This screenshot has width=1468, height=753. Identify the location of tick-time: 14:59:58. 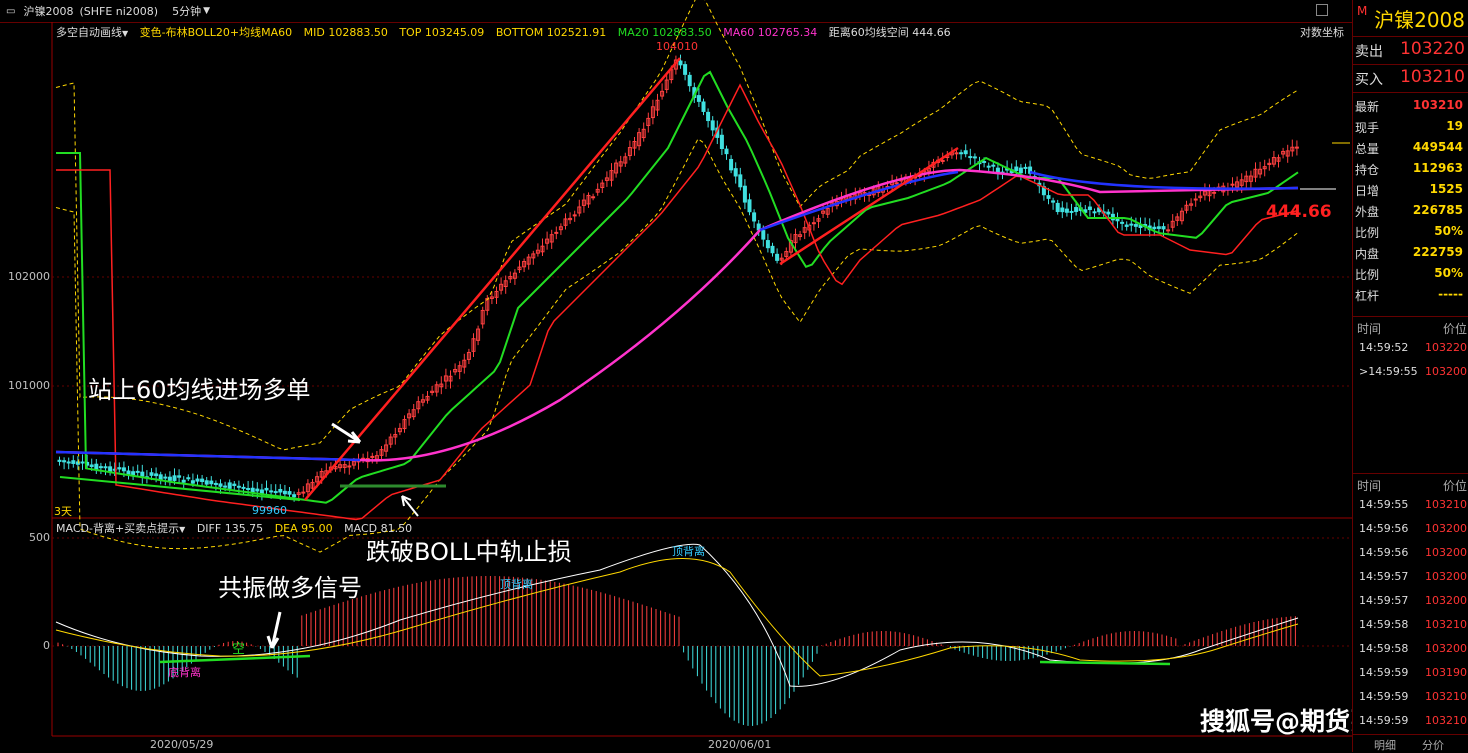
(1384, 624).